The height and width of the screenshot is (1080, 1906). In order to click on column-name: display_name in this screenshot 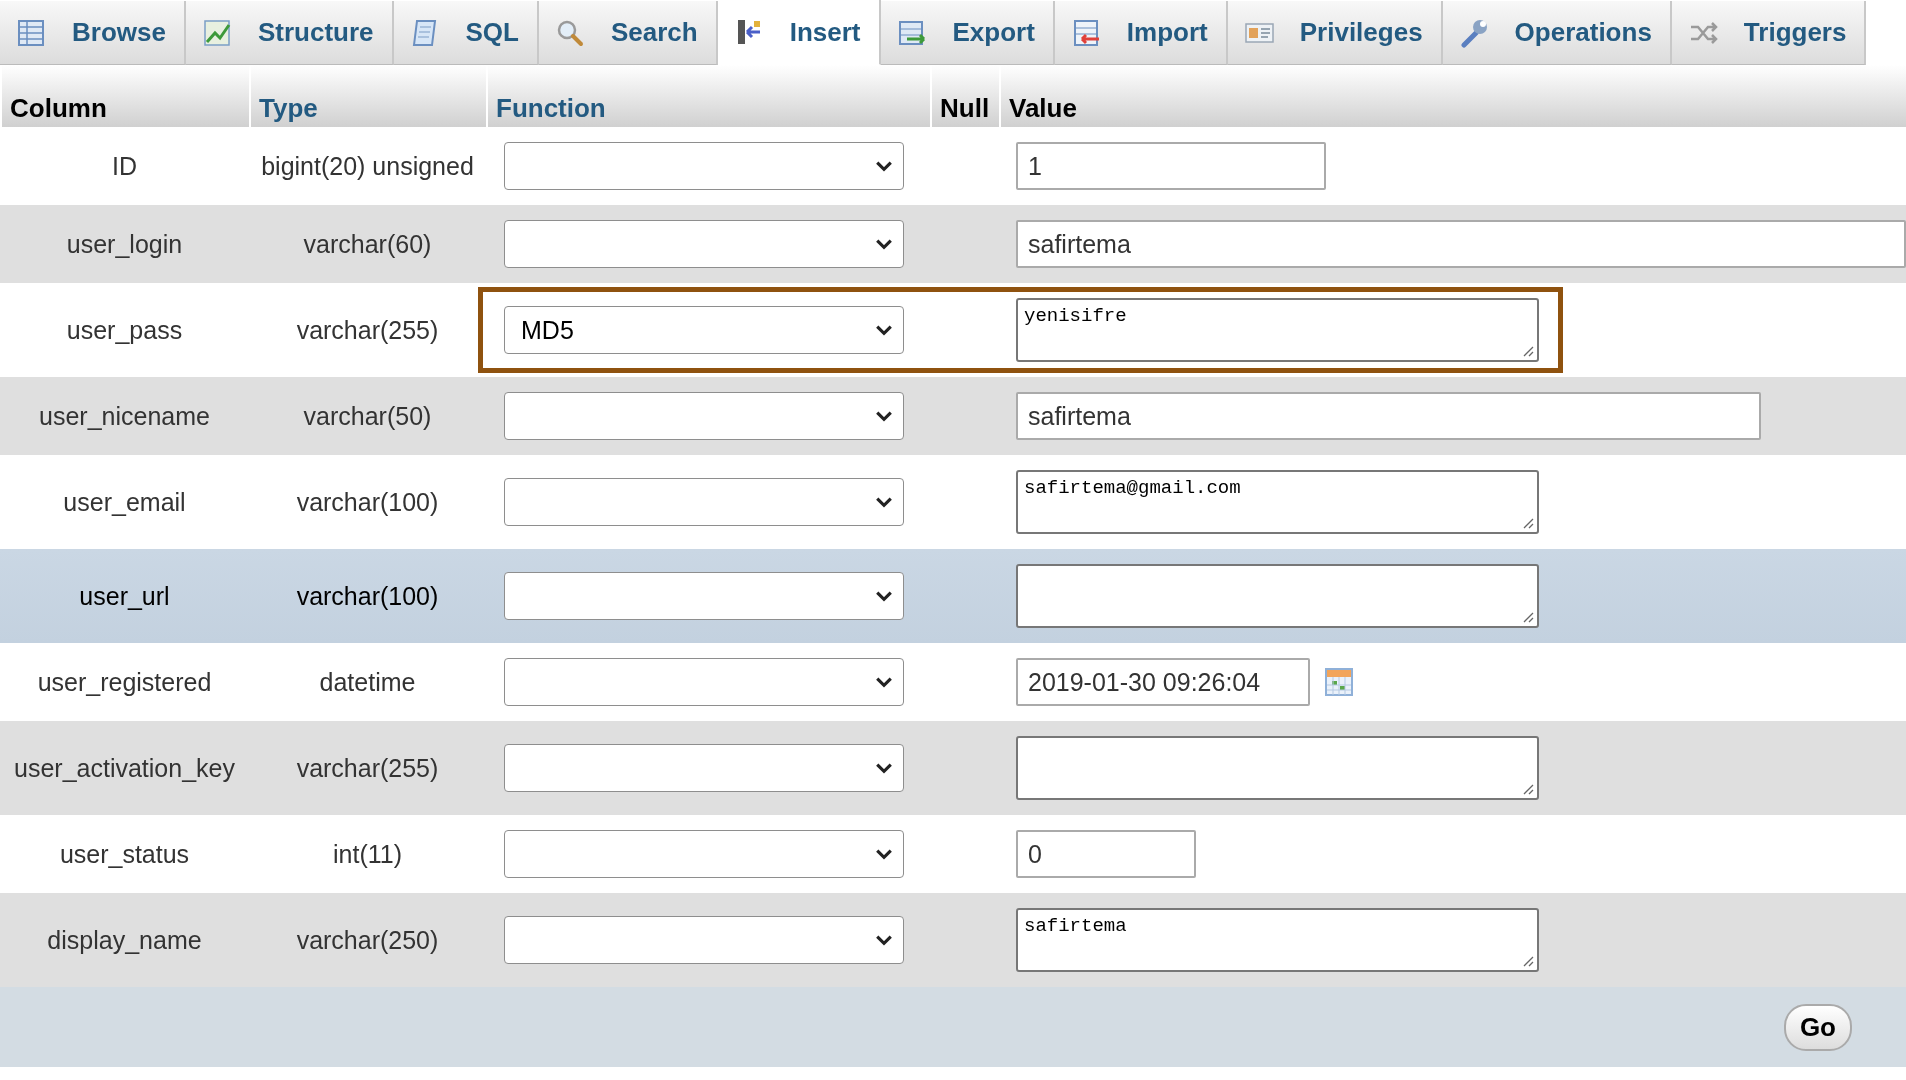, I will do `click(124, 940)`.